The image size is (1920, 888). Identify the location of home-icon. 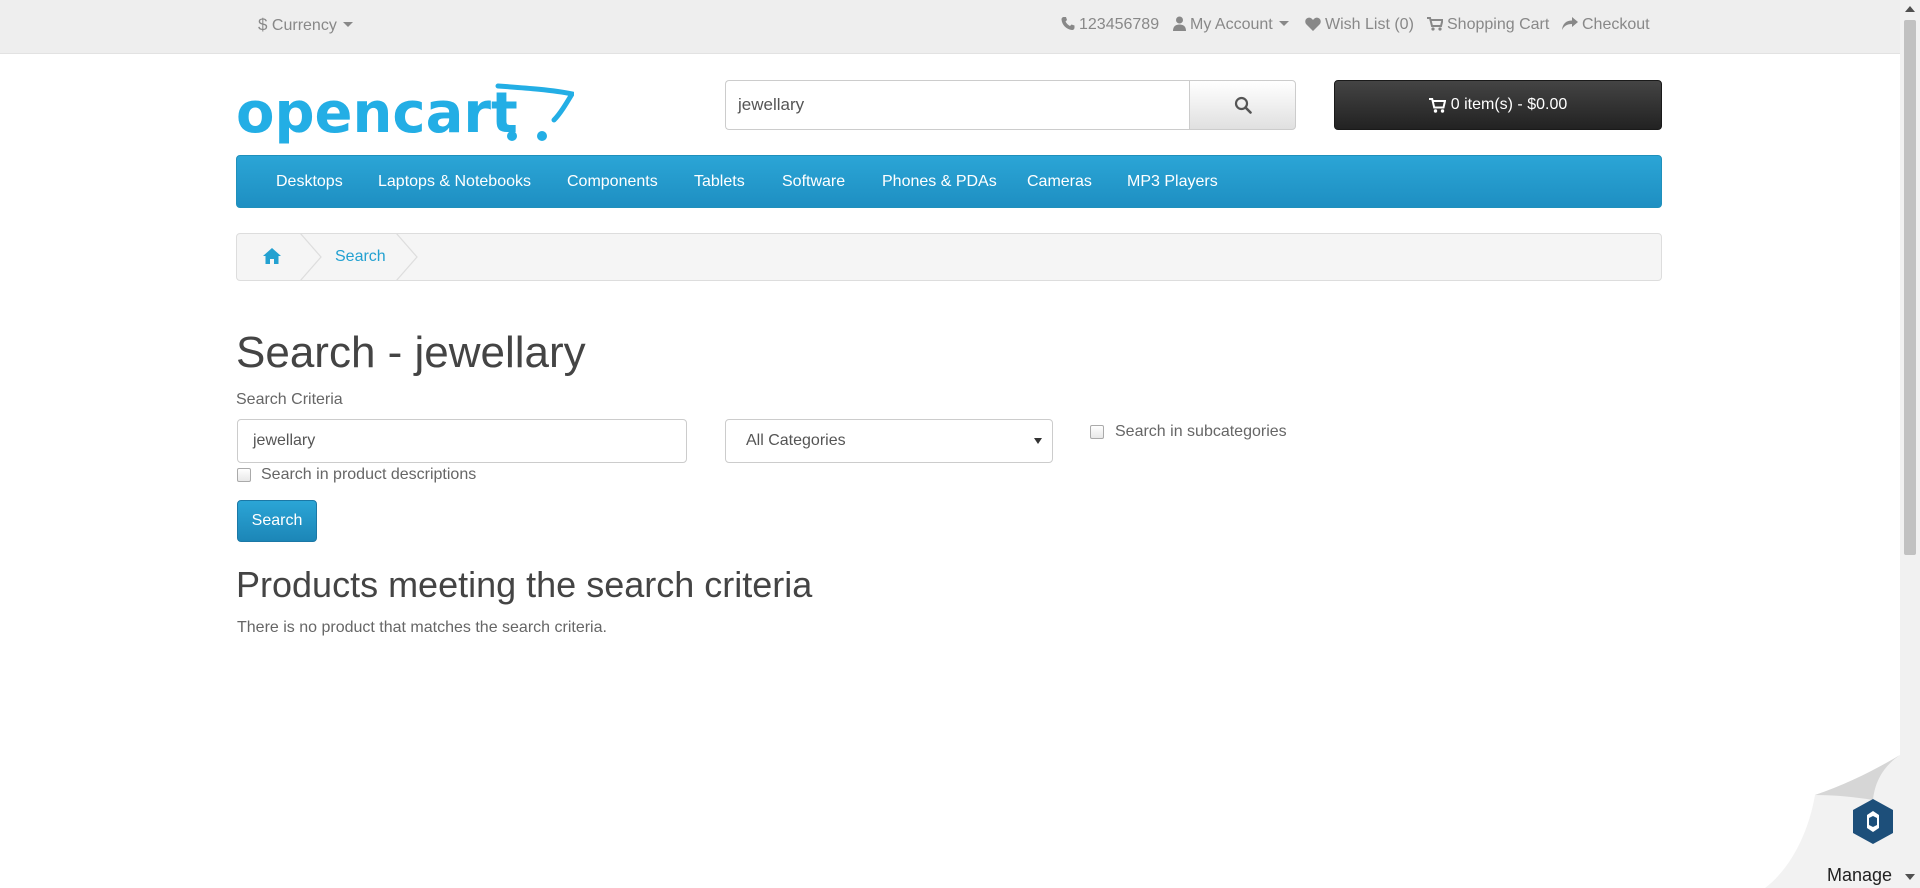
(272, 256).